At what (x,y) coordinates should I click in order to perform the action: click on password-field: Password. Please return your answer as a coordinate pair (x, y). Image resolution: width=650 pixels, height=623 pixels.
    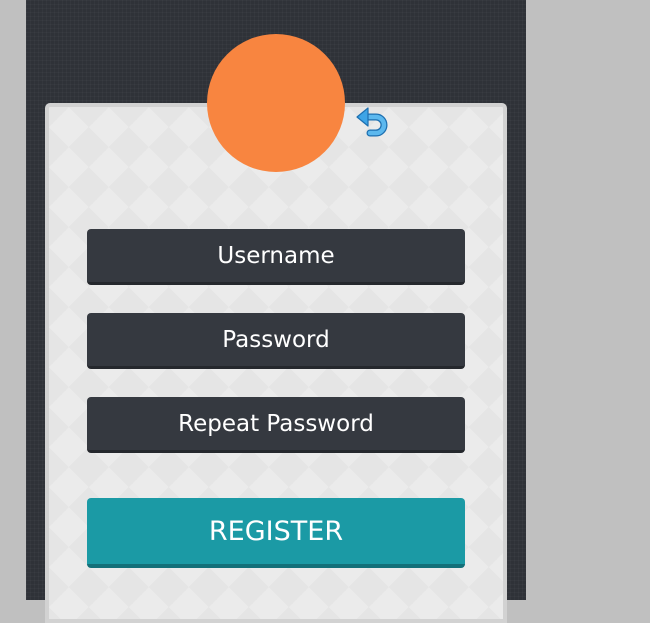
    Looking at the image, I should click on (276, 341).